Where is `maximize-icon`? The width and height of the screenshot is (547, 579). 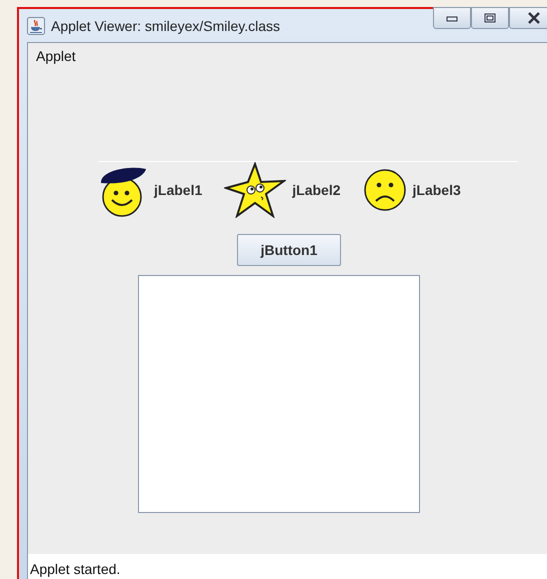
maximize-icon is located at coordinates (490, 18).